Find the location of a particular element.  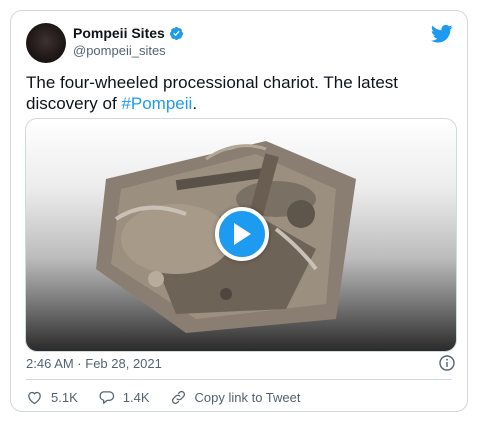

like-count: 5.1K is located at coordinates (64, 397).